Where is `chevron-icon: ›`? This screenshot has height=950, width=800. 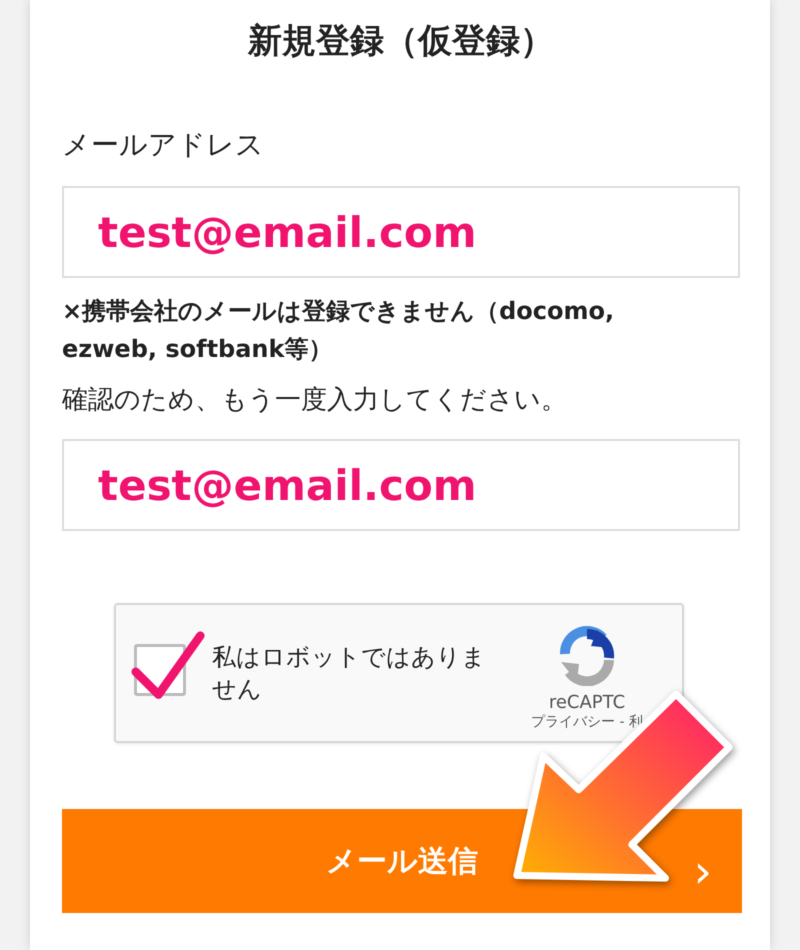
chevron-icon: › is located at coordinates (703, 871).